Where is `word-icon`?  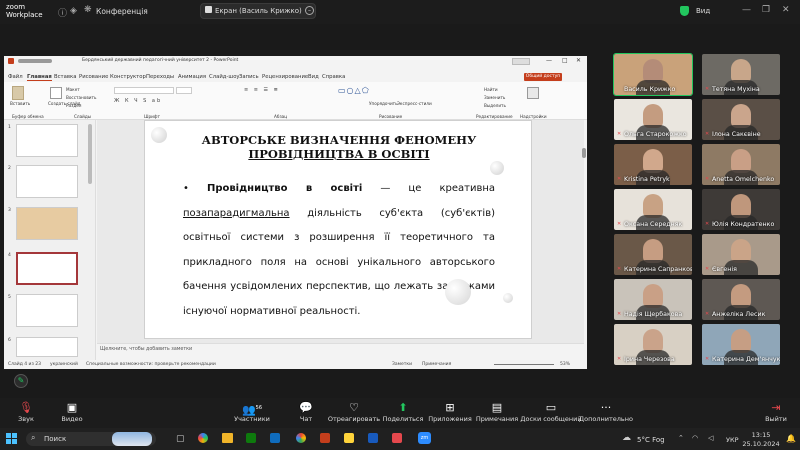
word-icon is located at coordinates (373, 438).